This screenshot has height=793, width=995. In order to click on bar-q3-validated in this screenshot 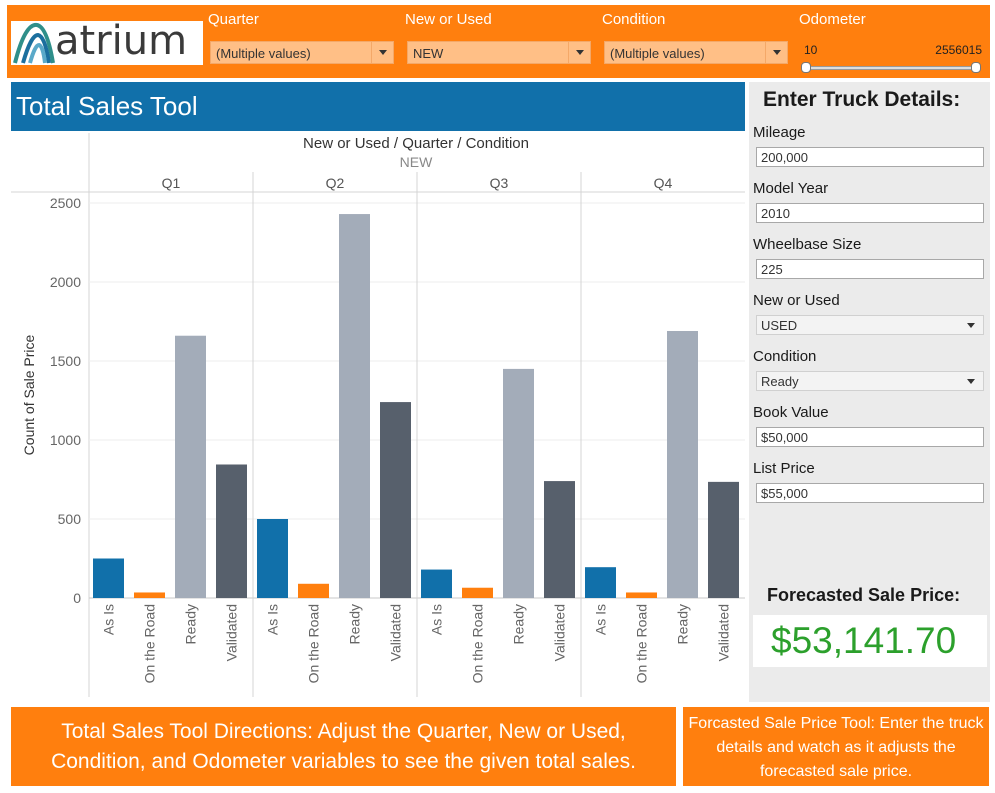, I will do `click(559, 539)`.